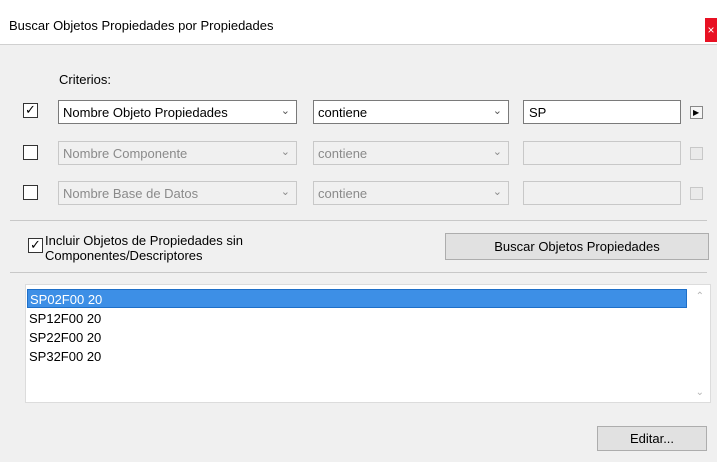 The height and width of the screenshot is (462, 717). Describe the element at coordinates (125, 153) in the screenshot. I see `field-select-value: Nombre Componente` at that location.